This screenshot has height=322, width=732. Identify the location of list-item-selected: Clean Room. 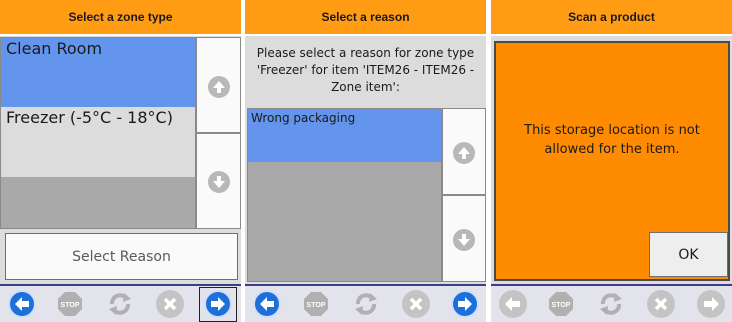
(98, 72).